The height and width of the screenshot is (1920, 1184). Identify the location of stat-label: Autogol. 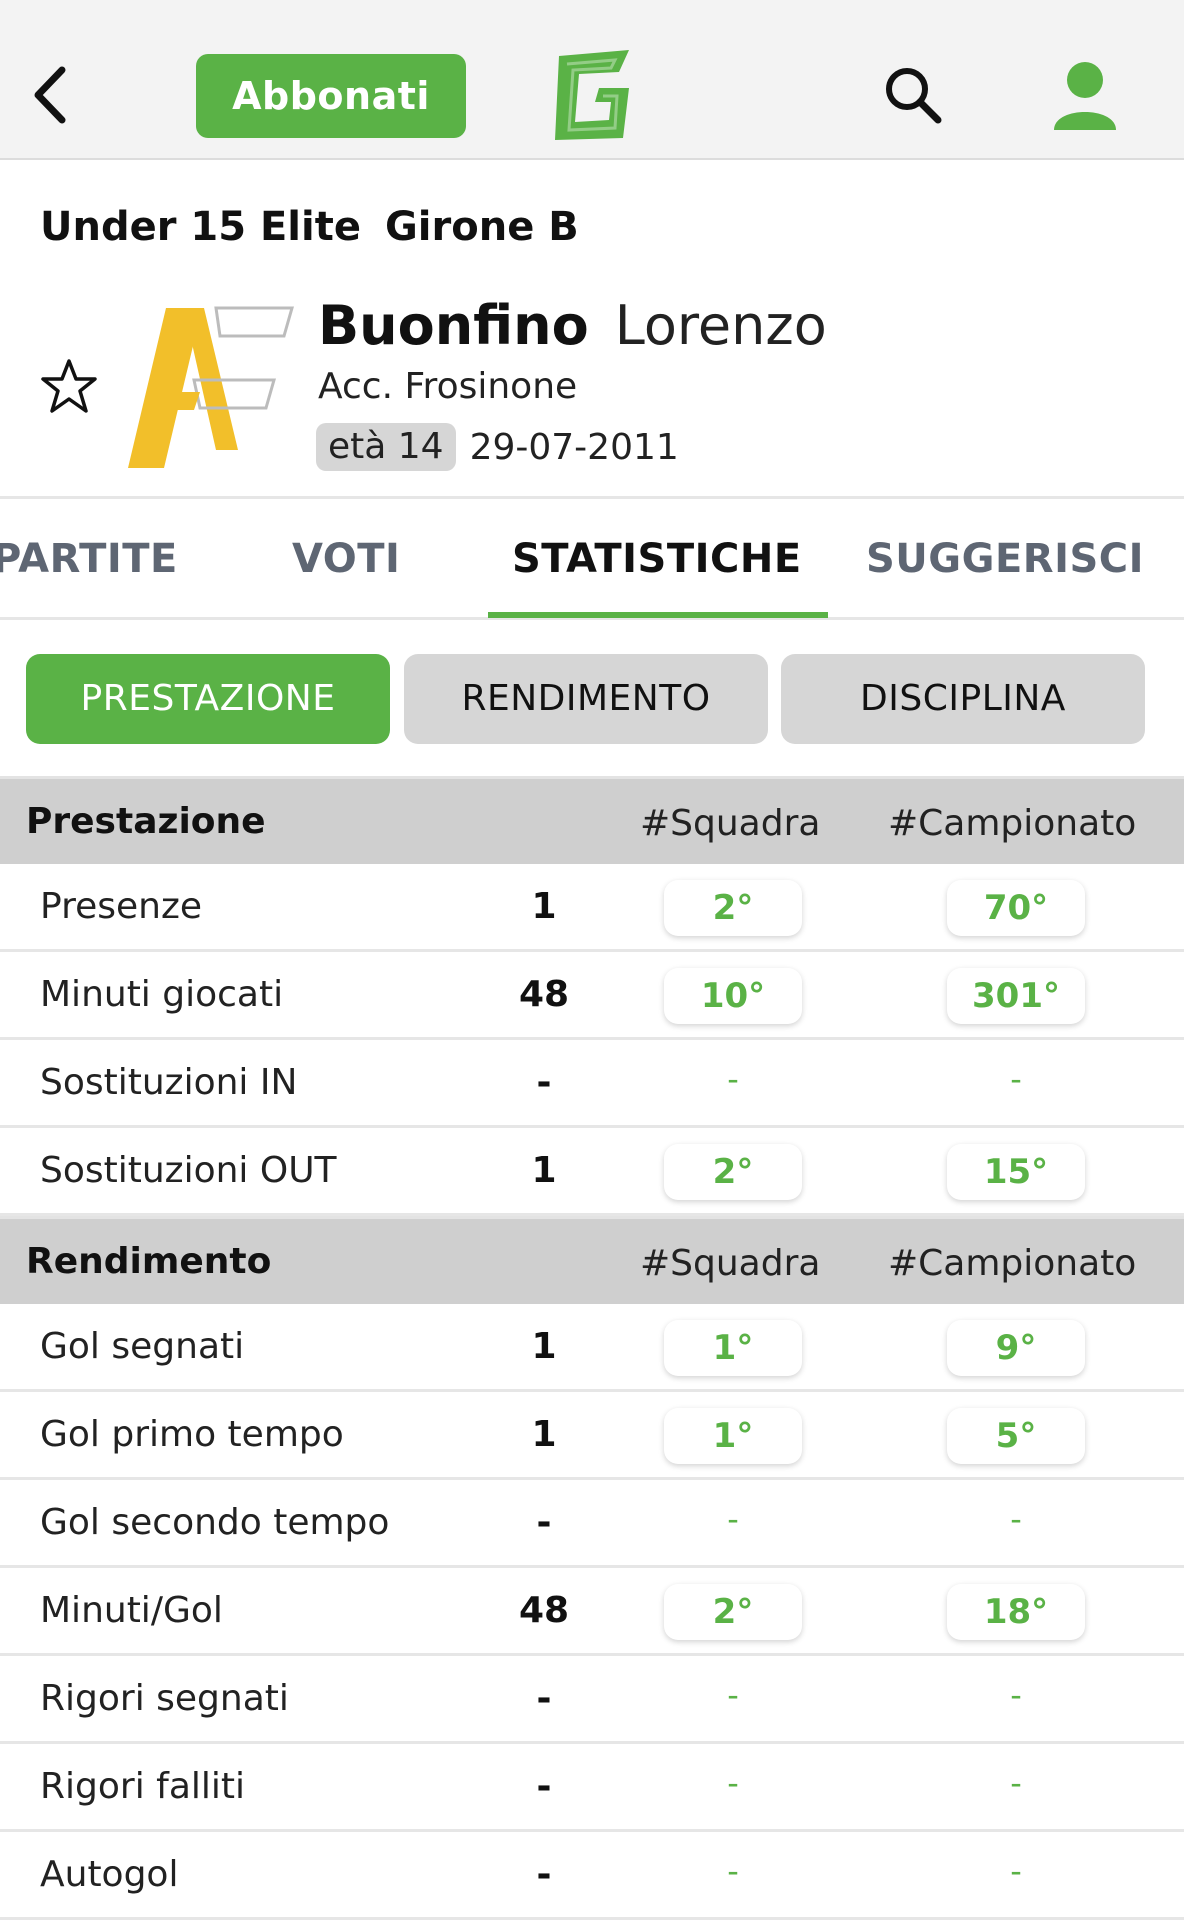
(109, 1874).